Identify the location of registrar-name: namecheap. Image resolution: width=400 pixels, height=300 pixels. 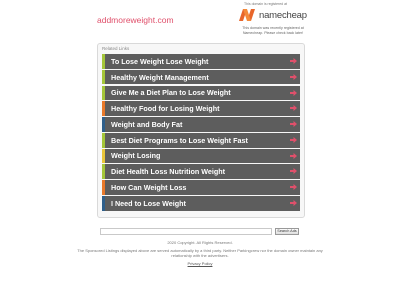
(283, 15).